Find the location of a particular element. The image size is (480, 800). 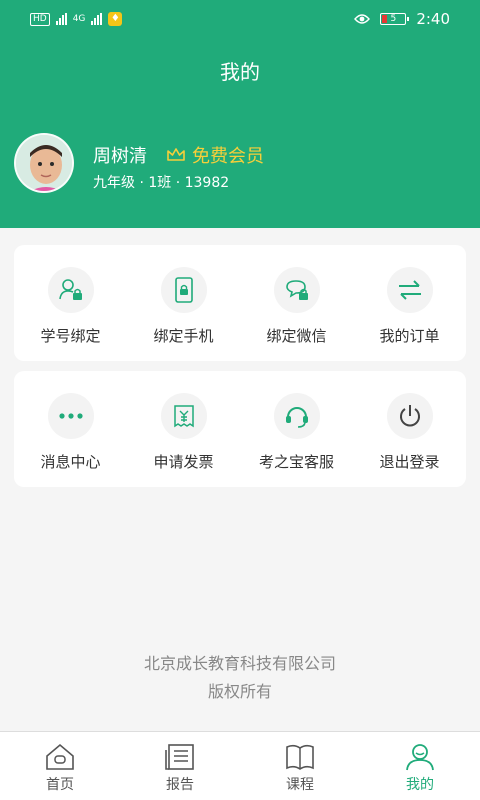

nav-mine: 我的 is located at coordinates (420, 766).